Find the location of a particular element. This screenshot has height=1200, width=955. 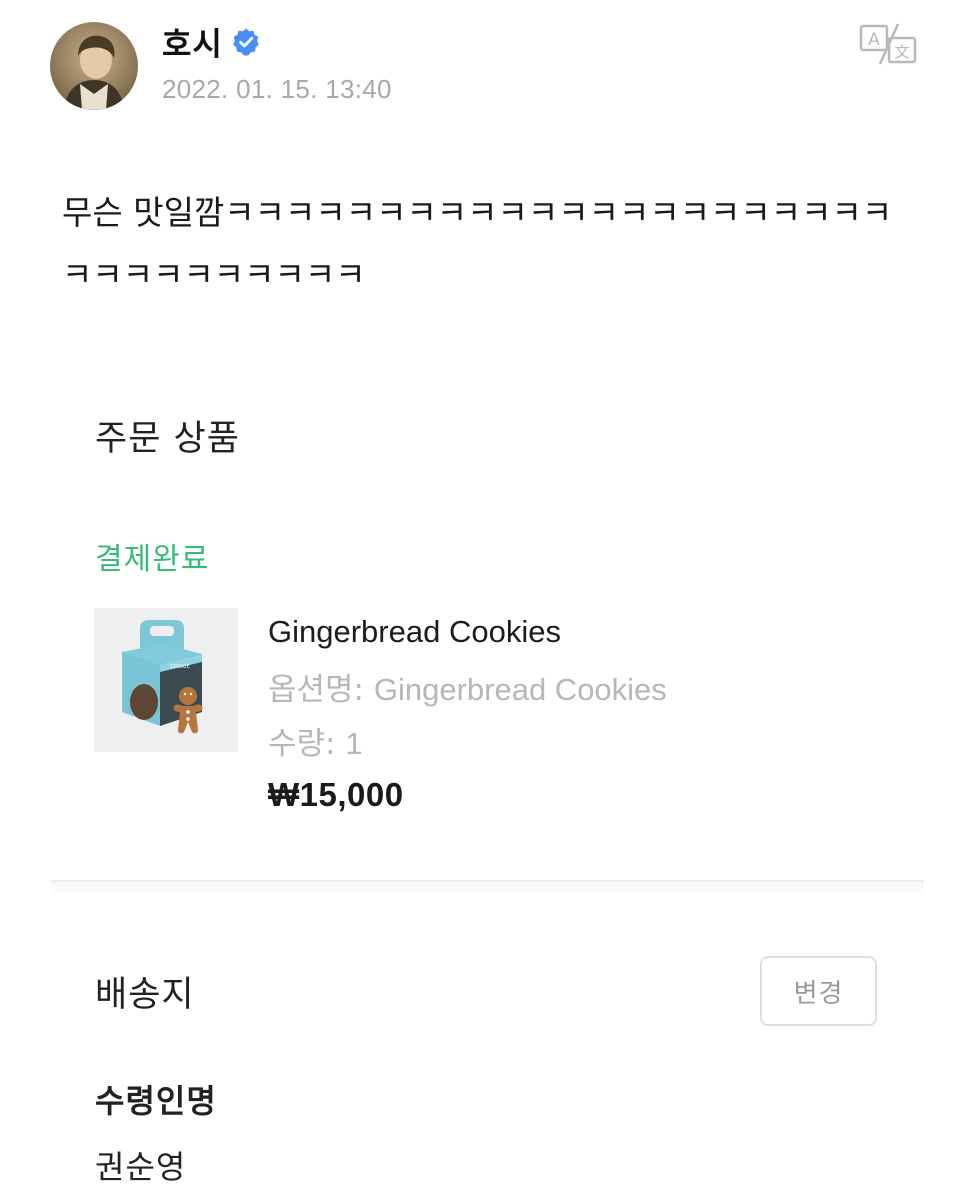

quantity-value: 1 is located at coordinates (354, 743).